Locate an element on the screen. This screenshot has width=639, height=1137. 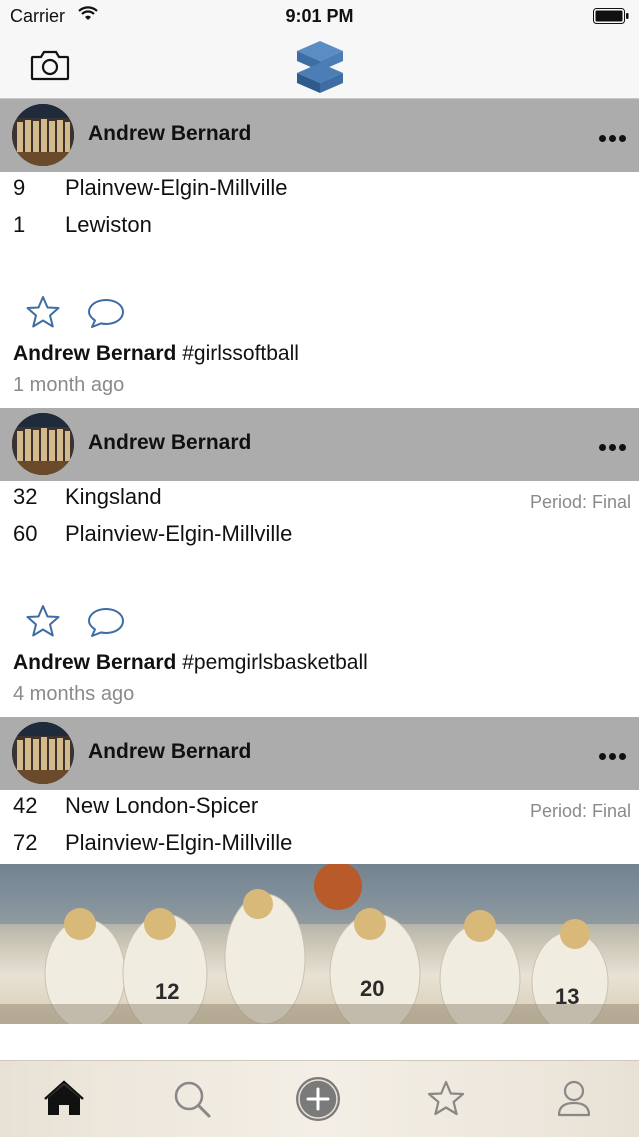
team-name: Plainvew-Elgin-Millville is located at coordinates (176, 187).